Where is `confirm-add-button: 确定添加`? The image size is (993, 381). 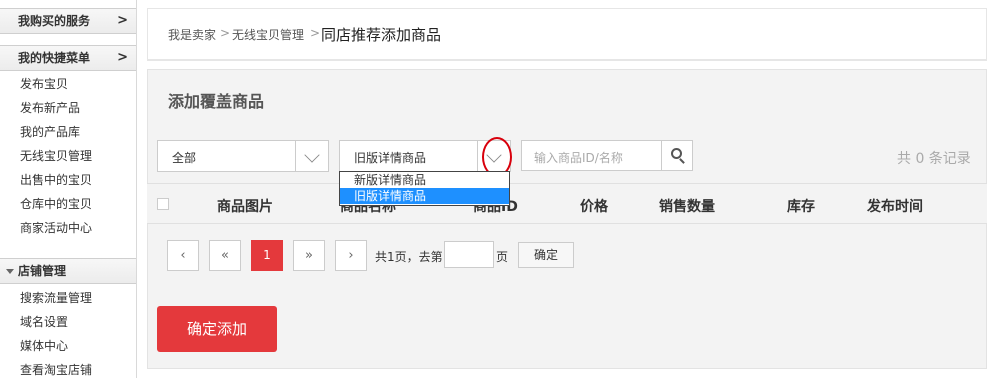 confirm-add-button: 确定添加 is located at coordinates (217, 329).